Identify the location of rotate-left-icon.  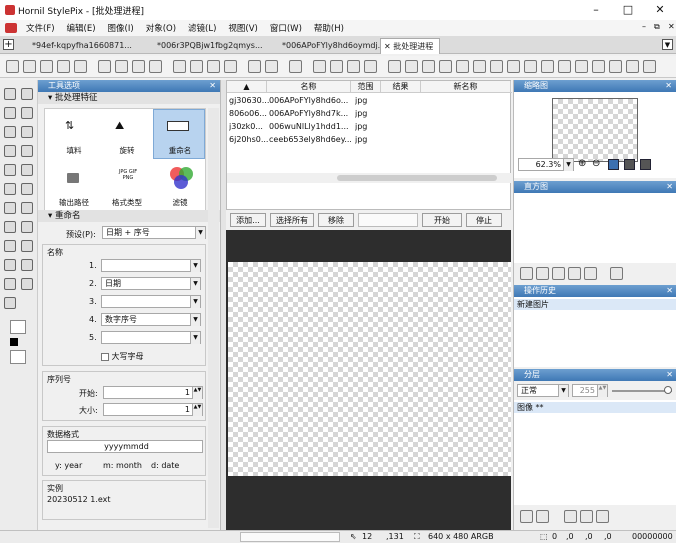
(462, 66).